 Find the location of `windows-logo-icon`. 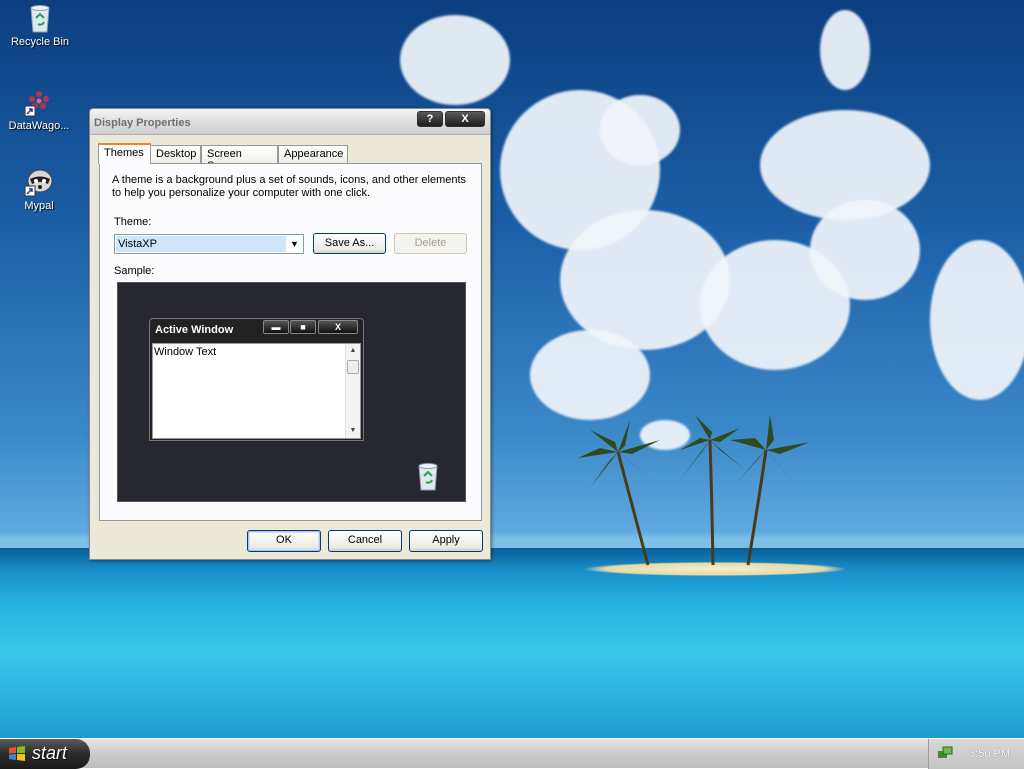

windows-logo-icon is located at coordinates (17, 755).